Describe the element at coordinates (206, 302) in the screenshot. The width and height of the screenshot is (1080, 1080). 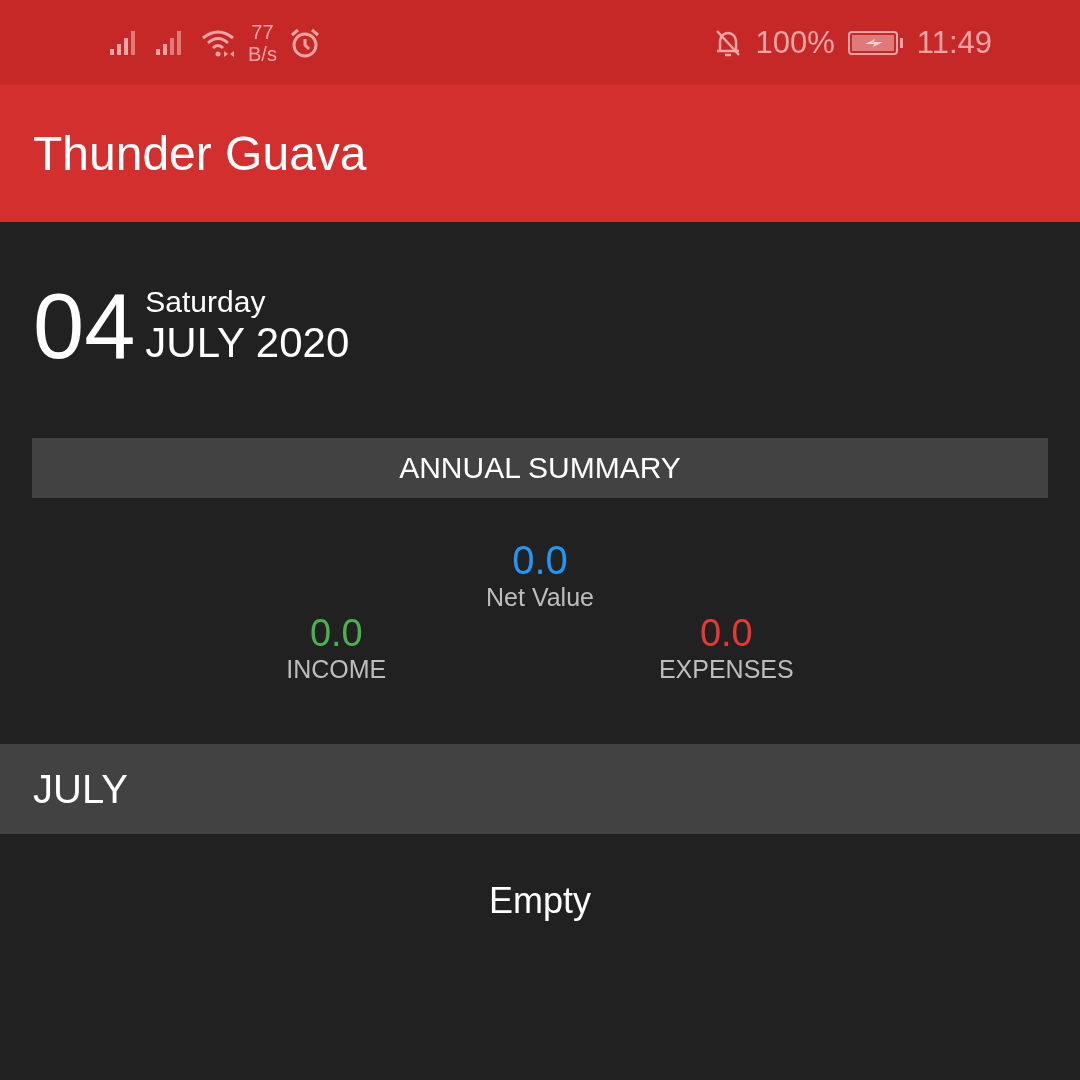
I see `weekday: Saturday` at that location.